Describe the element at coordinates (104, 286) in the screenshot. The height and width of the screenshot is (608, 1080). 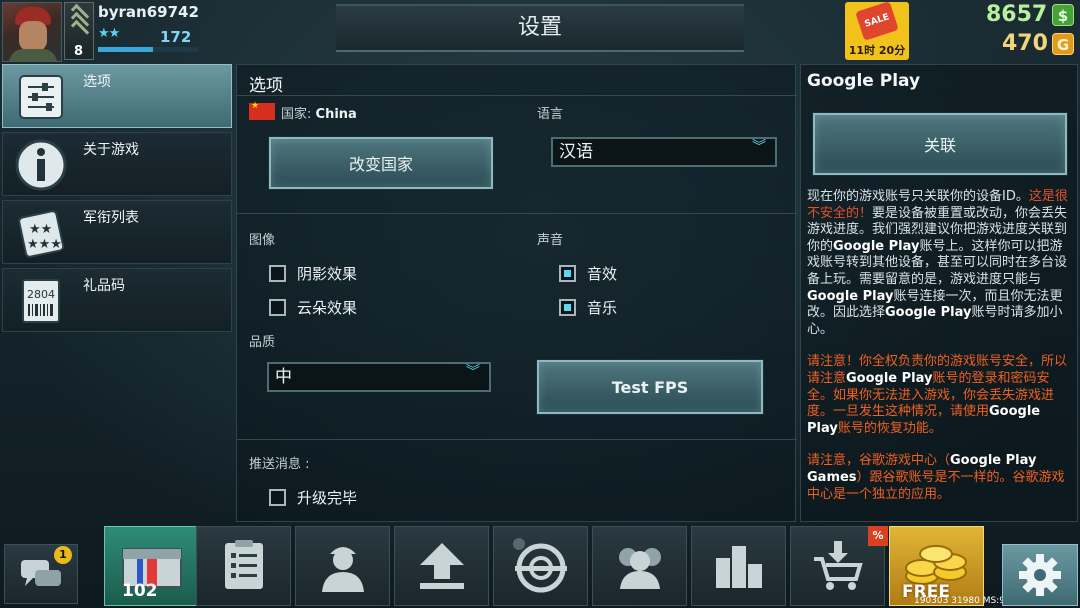
I see `sidebar-item-label: 礼品码` at that location.